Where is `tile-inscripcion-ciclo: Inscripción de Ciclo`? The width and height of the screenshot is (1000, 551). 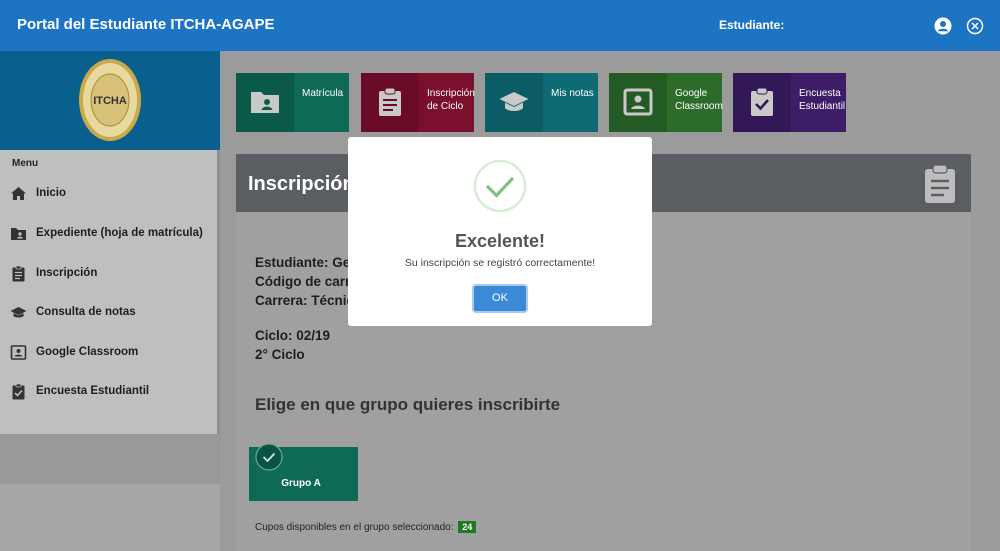 tile-inscripcion-ciclo: Inscripción de Ciclo is located at coordinates (418, 102).